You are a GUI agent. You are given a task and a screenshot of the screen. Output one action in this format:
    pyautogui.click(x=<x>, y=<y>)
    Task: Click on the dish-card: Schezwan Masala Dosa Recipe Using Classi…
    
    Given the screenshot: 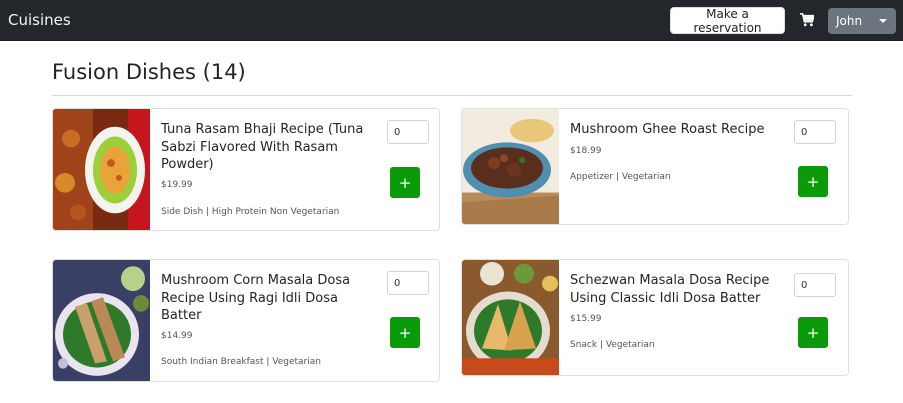 What is the action you would take?
    pyautogui.click(x=655, y=317)
    